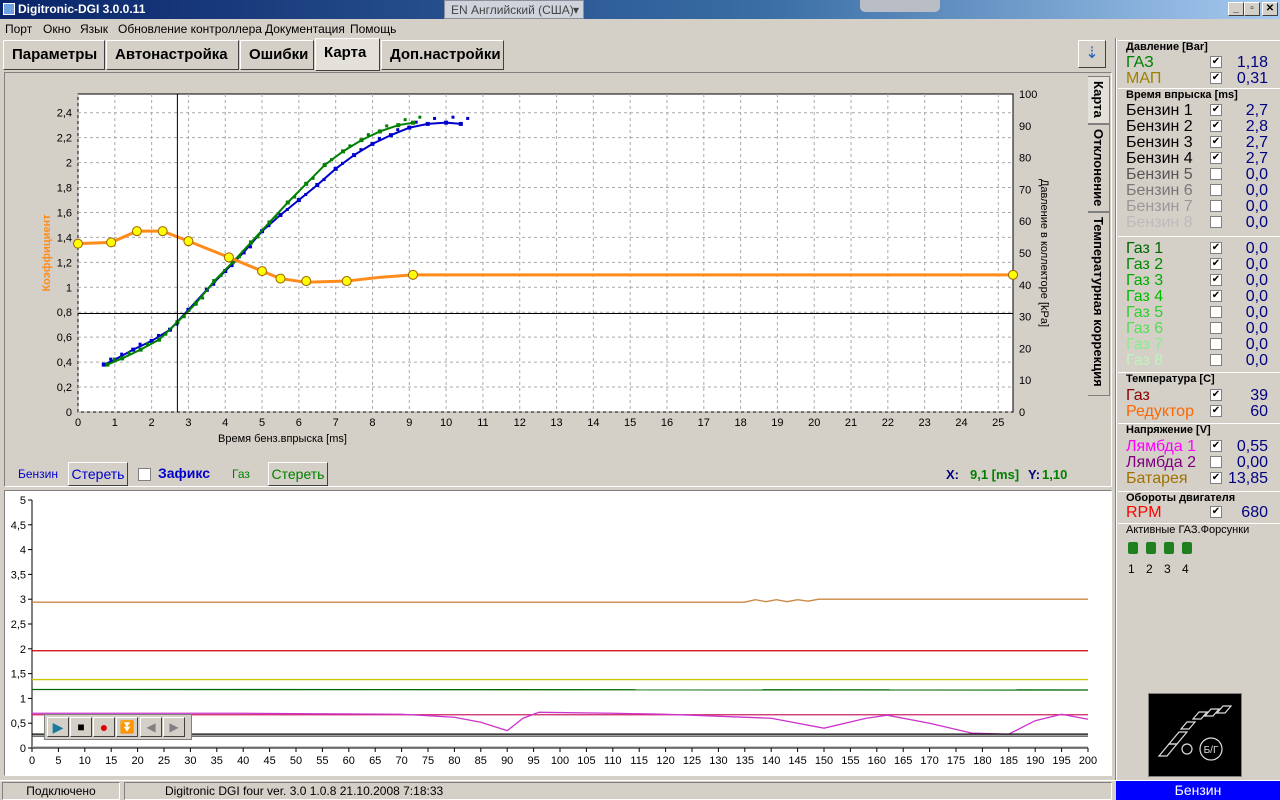 The width and height of the screenshot is (1280, 800). I want to click on stop-icon: ■, so click(81, 727).